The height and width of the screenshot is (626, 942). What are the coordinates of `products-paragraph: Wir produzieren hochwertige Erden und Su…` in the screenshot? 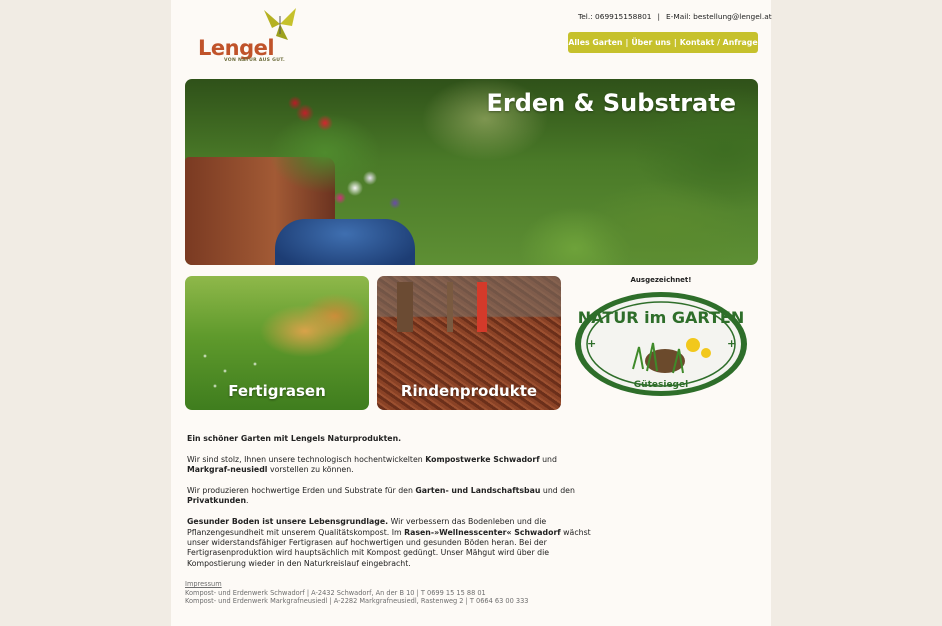 It's located at (381, 496).